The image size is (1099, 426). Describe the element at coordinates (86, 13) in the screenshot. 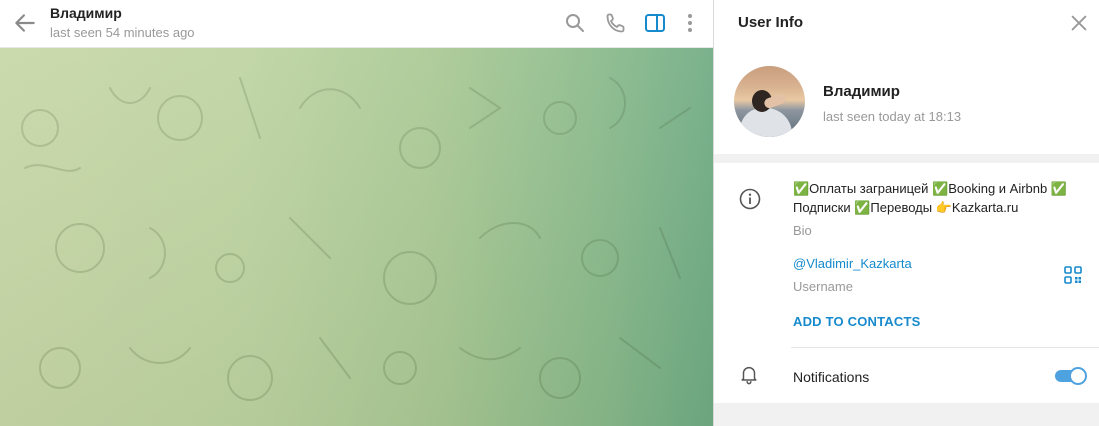

I see `chat-title: Владимир` at that location.